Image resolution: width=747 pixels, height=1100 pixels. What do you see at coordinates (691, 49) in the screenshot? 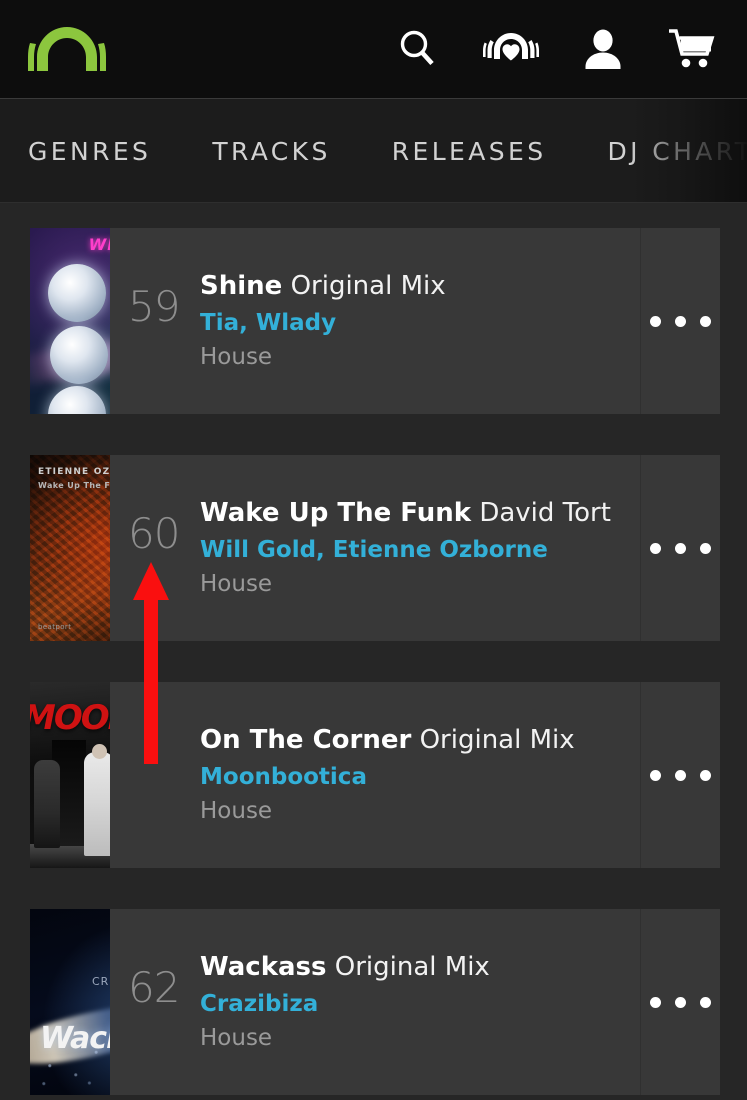
I see `cart-icon` at bounding box center [691, 49].